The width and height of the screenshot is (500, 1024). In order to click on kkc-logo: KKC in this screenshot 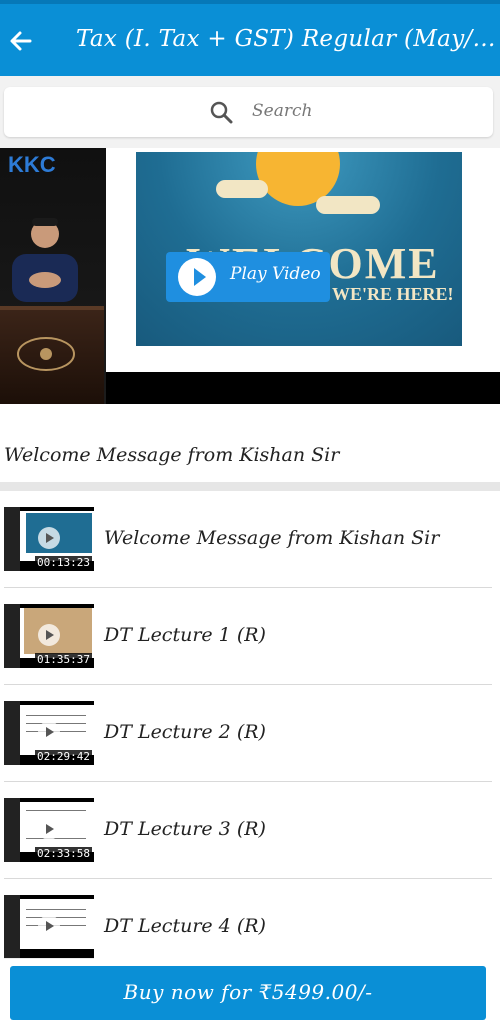, I will do `click(32, 164)`.